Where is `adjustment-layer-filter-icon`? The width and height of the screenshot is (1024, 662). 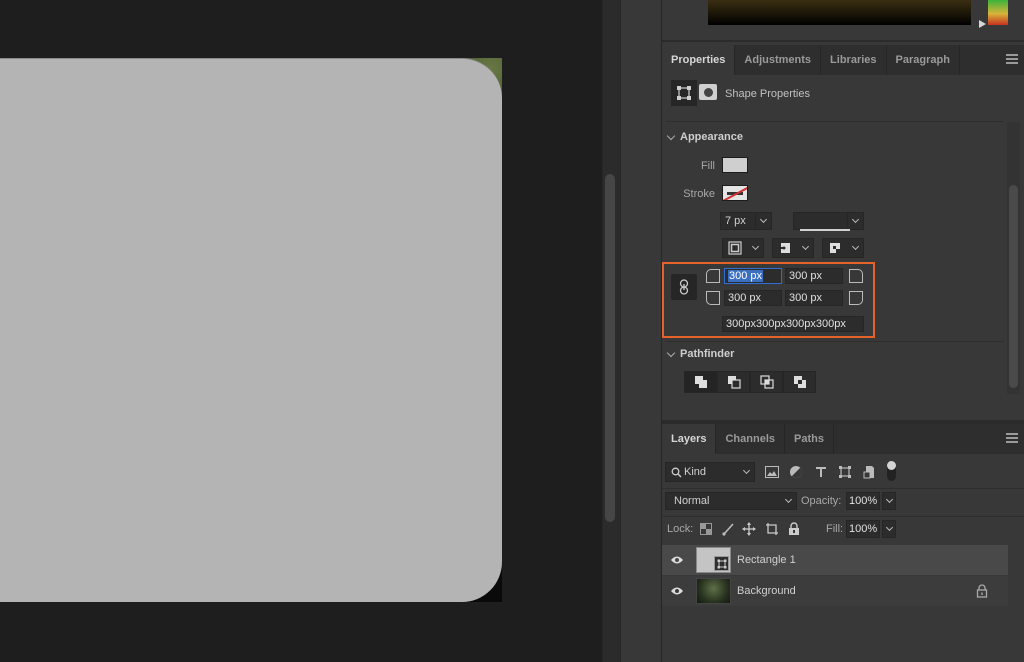 adjustment-layer-filter-icon is located at coordinates (796, 472).